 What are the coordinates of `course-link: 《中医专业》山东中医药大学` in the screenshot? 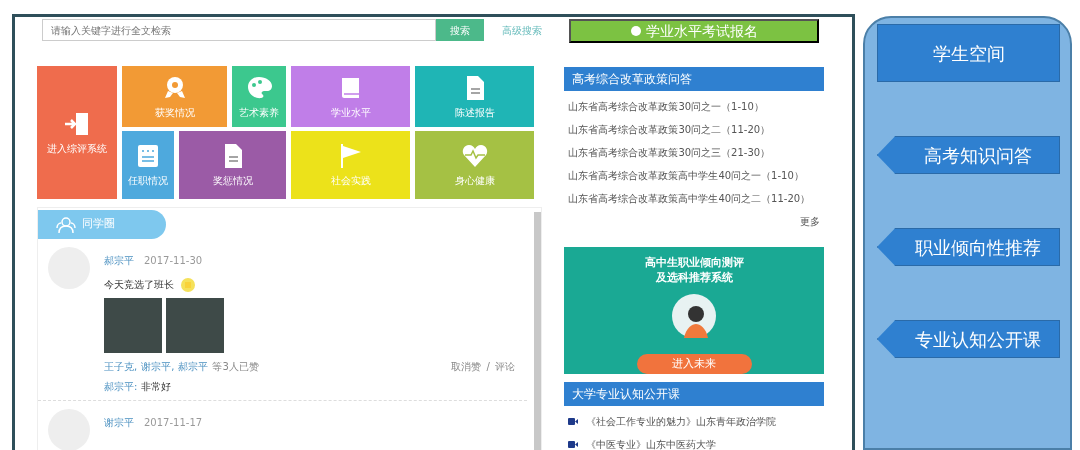 It's located at (651, 441).